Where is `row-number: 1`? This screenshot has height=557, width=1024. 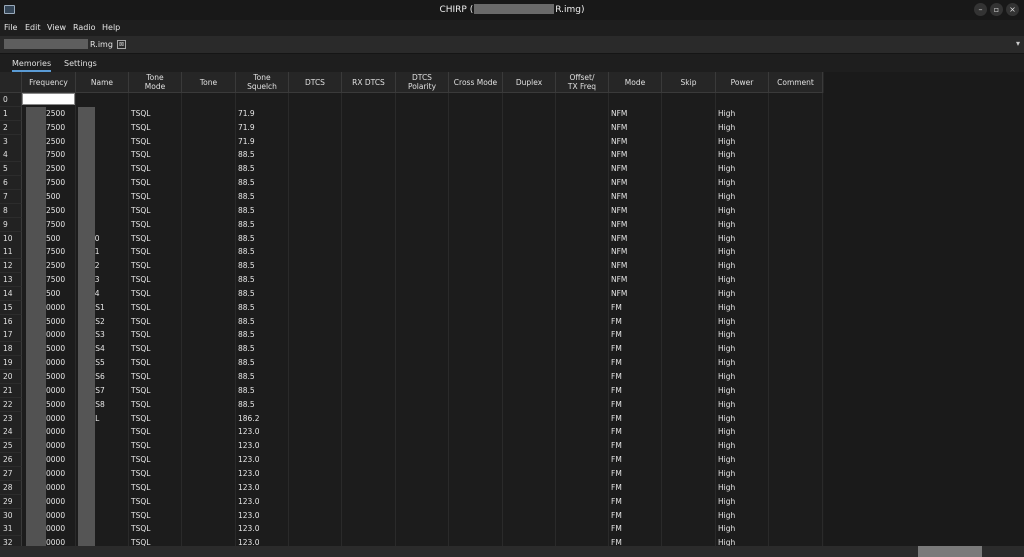 row-number: 1 is located at coordinates (11, 114).